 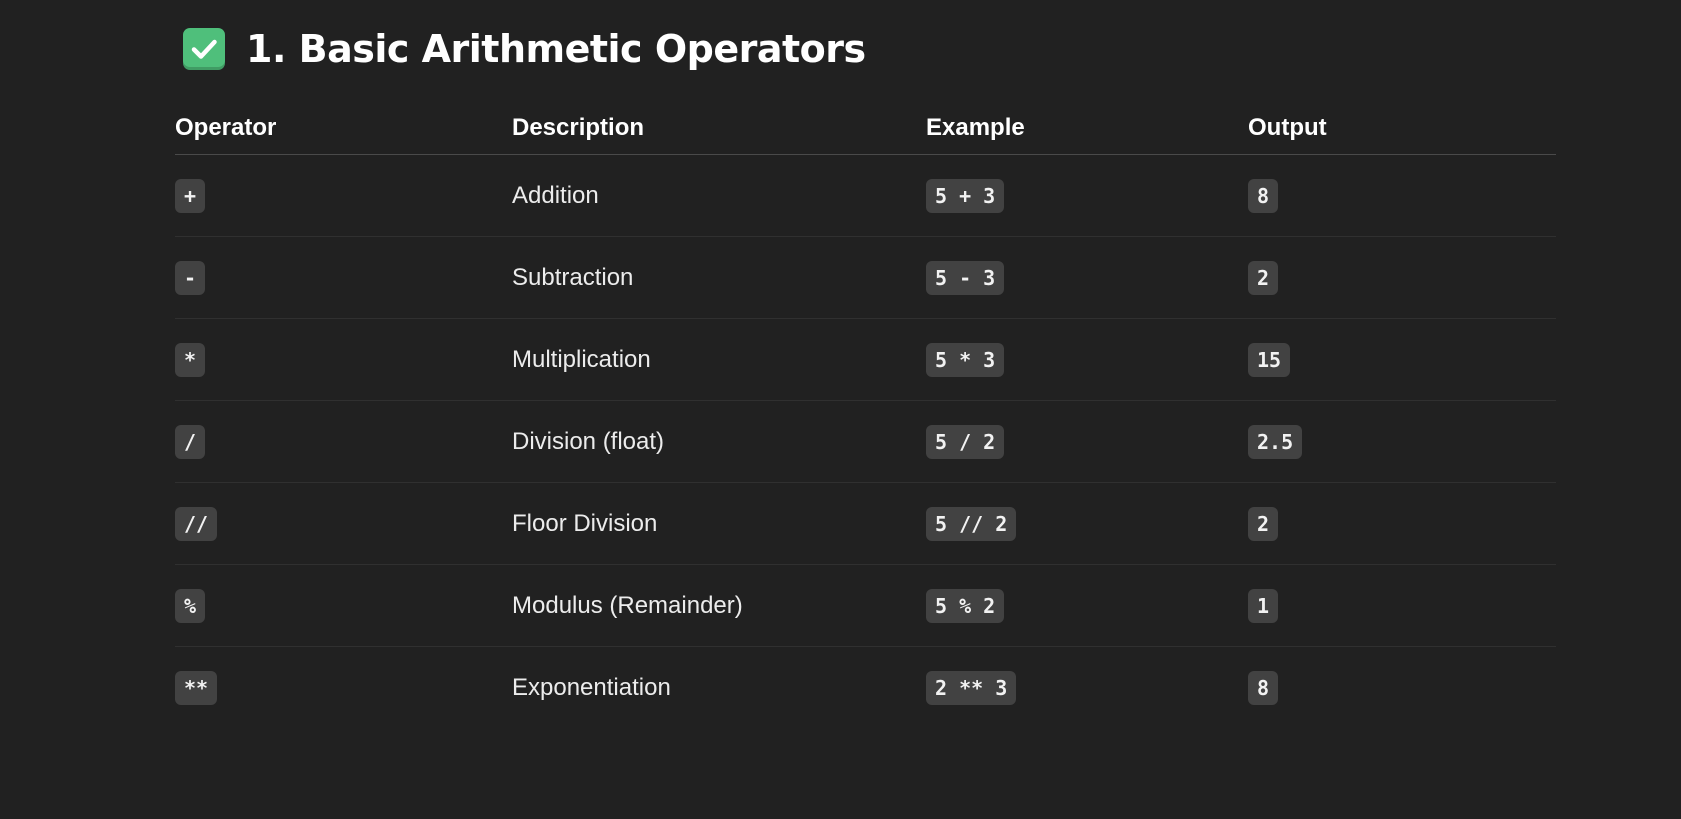 What do you see at coordinates (1402, 441) in the screenshot?
I see `output-cell: 2.5` at bounding box center [1402, 441].